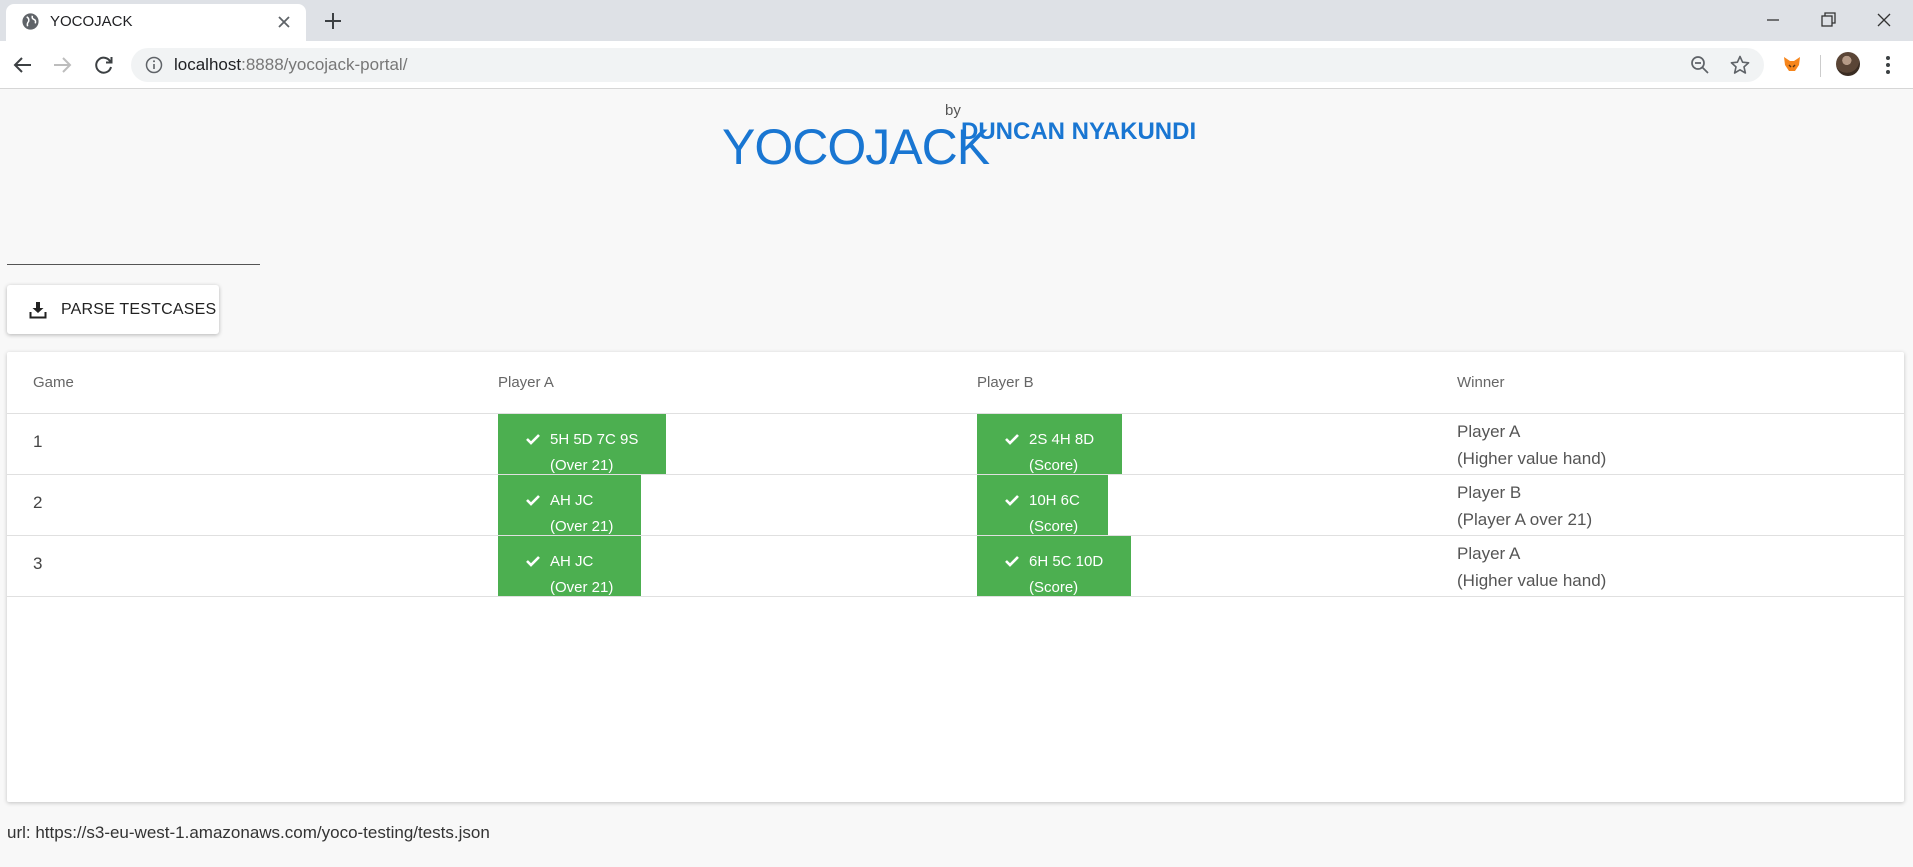 The image size is (1913, 867). I want to click on new-tab-icon, so click(333, 21).